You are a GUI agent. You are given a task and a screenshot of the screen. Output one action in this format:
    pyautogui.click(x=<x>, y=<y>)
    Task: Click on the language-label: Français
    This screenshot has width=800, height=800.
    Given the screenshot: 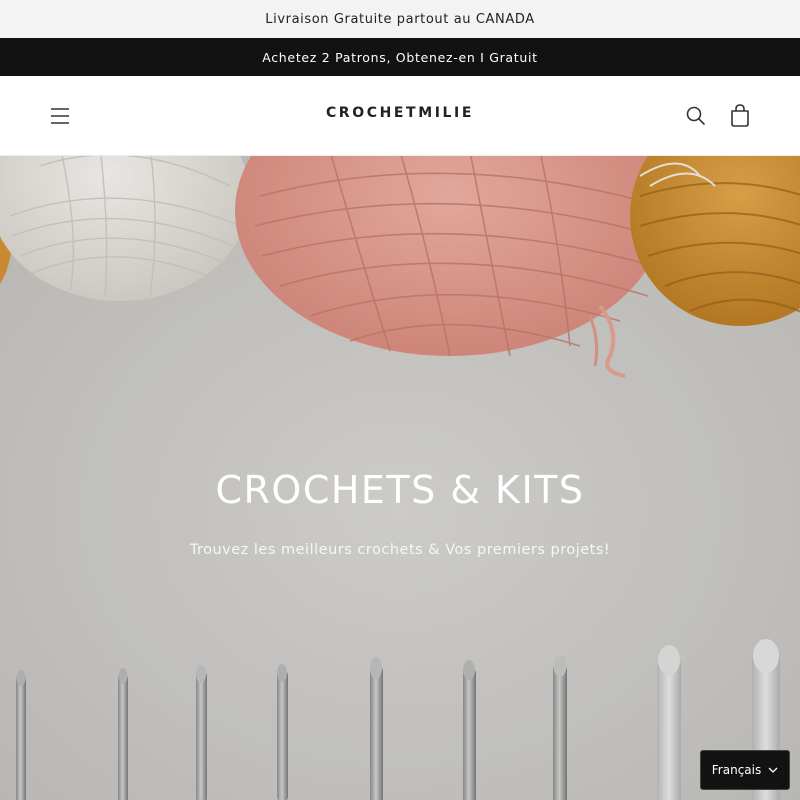 What is the action you would take?
    pyautogui.click(x=736, y=770)
    